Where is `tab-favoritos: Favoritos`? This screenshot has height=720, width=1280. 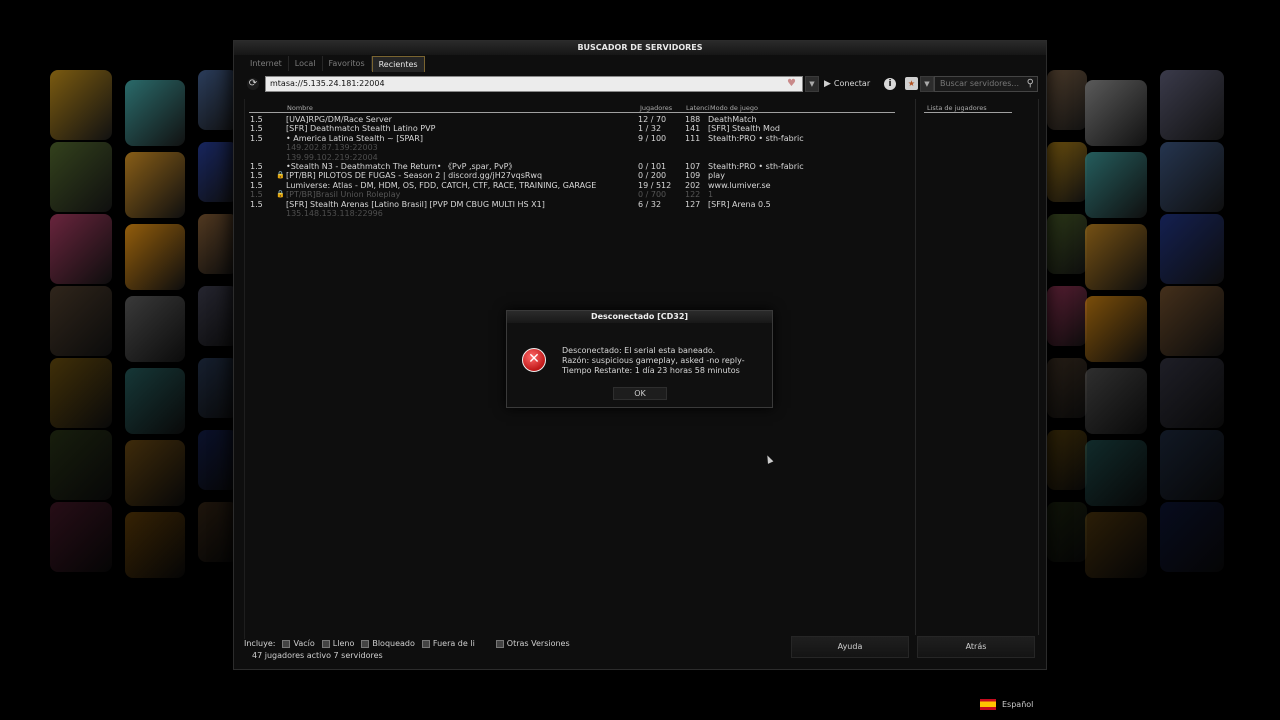 tab-favoritos: Favoritos is located at coordinates (347, 63).